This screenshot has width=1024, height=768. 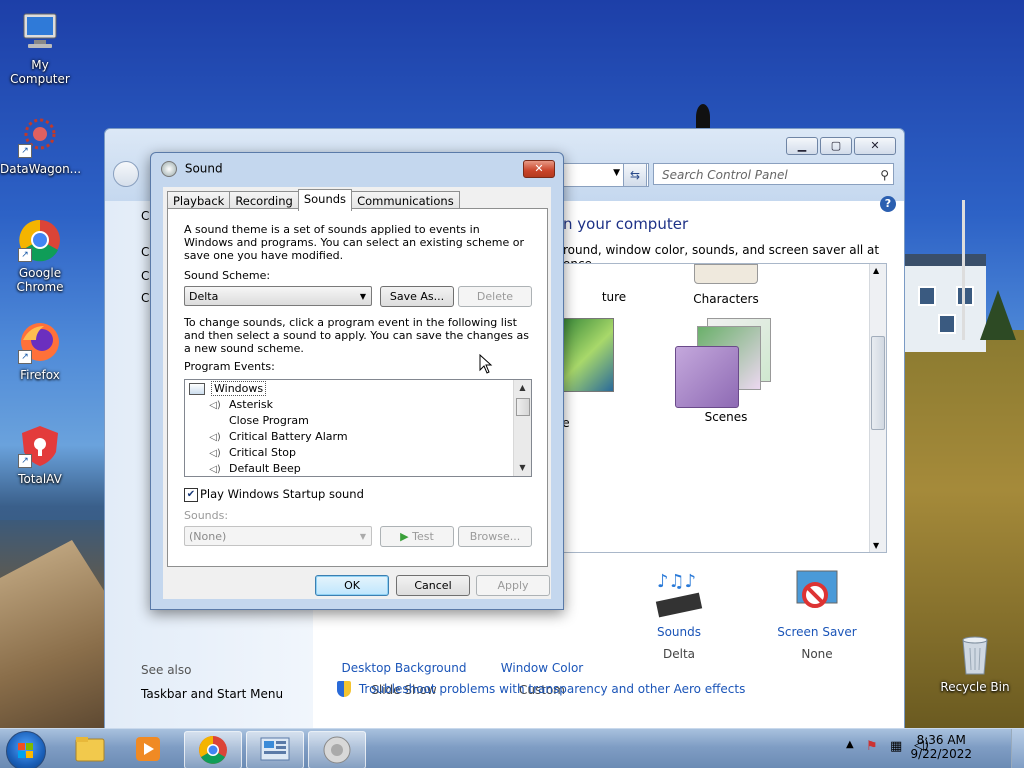 What do you see at coordinates (703, 117) in the screenshot?
I see `wallpaper-lighthouse` at bounding box center [703, 117].